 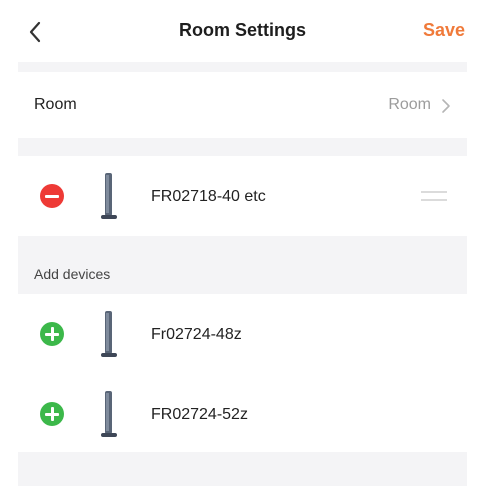 I want to click on page-title: Room Settings, so click(x=242, y=30).